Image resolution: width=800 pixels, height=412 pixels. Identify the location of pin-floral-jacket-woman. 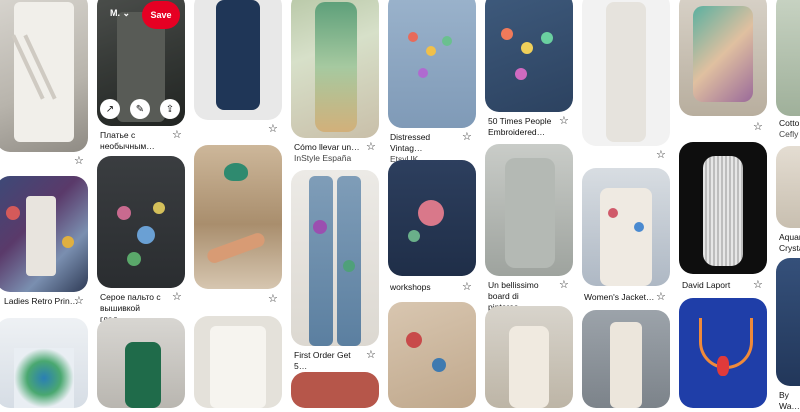
(626, 227).